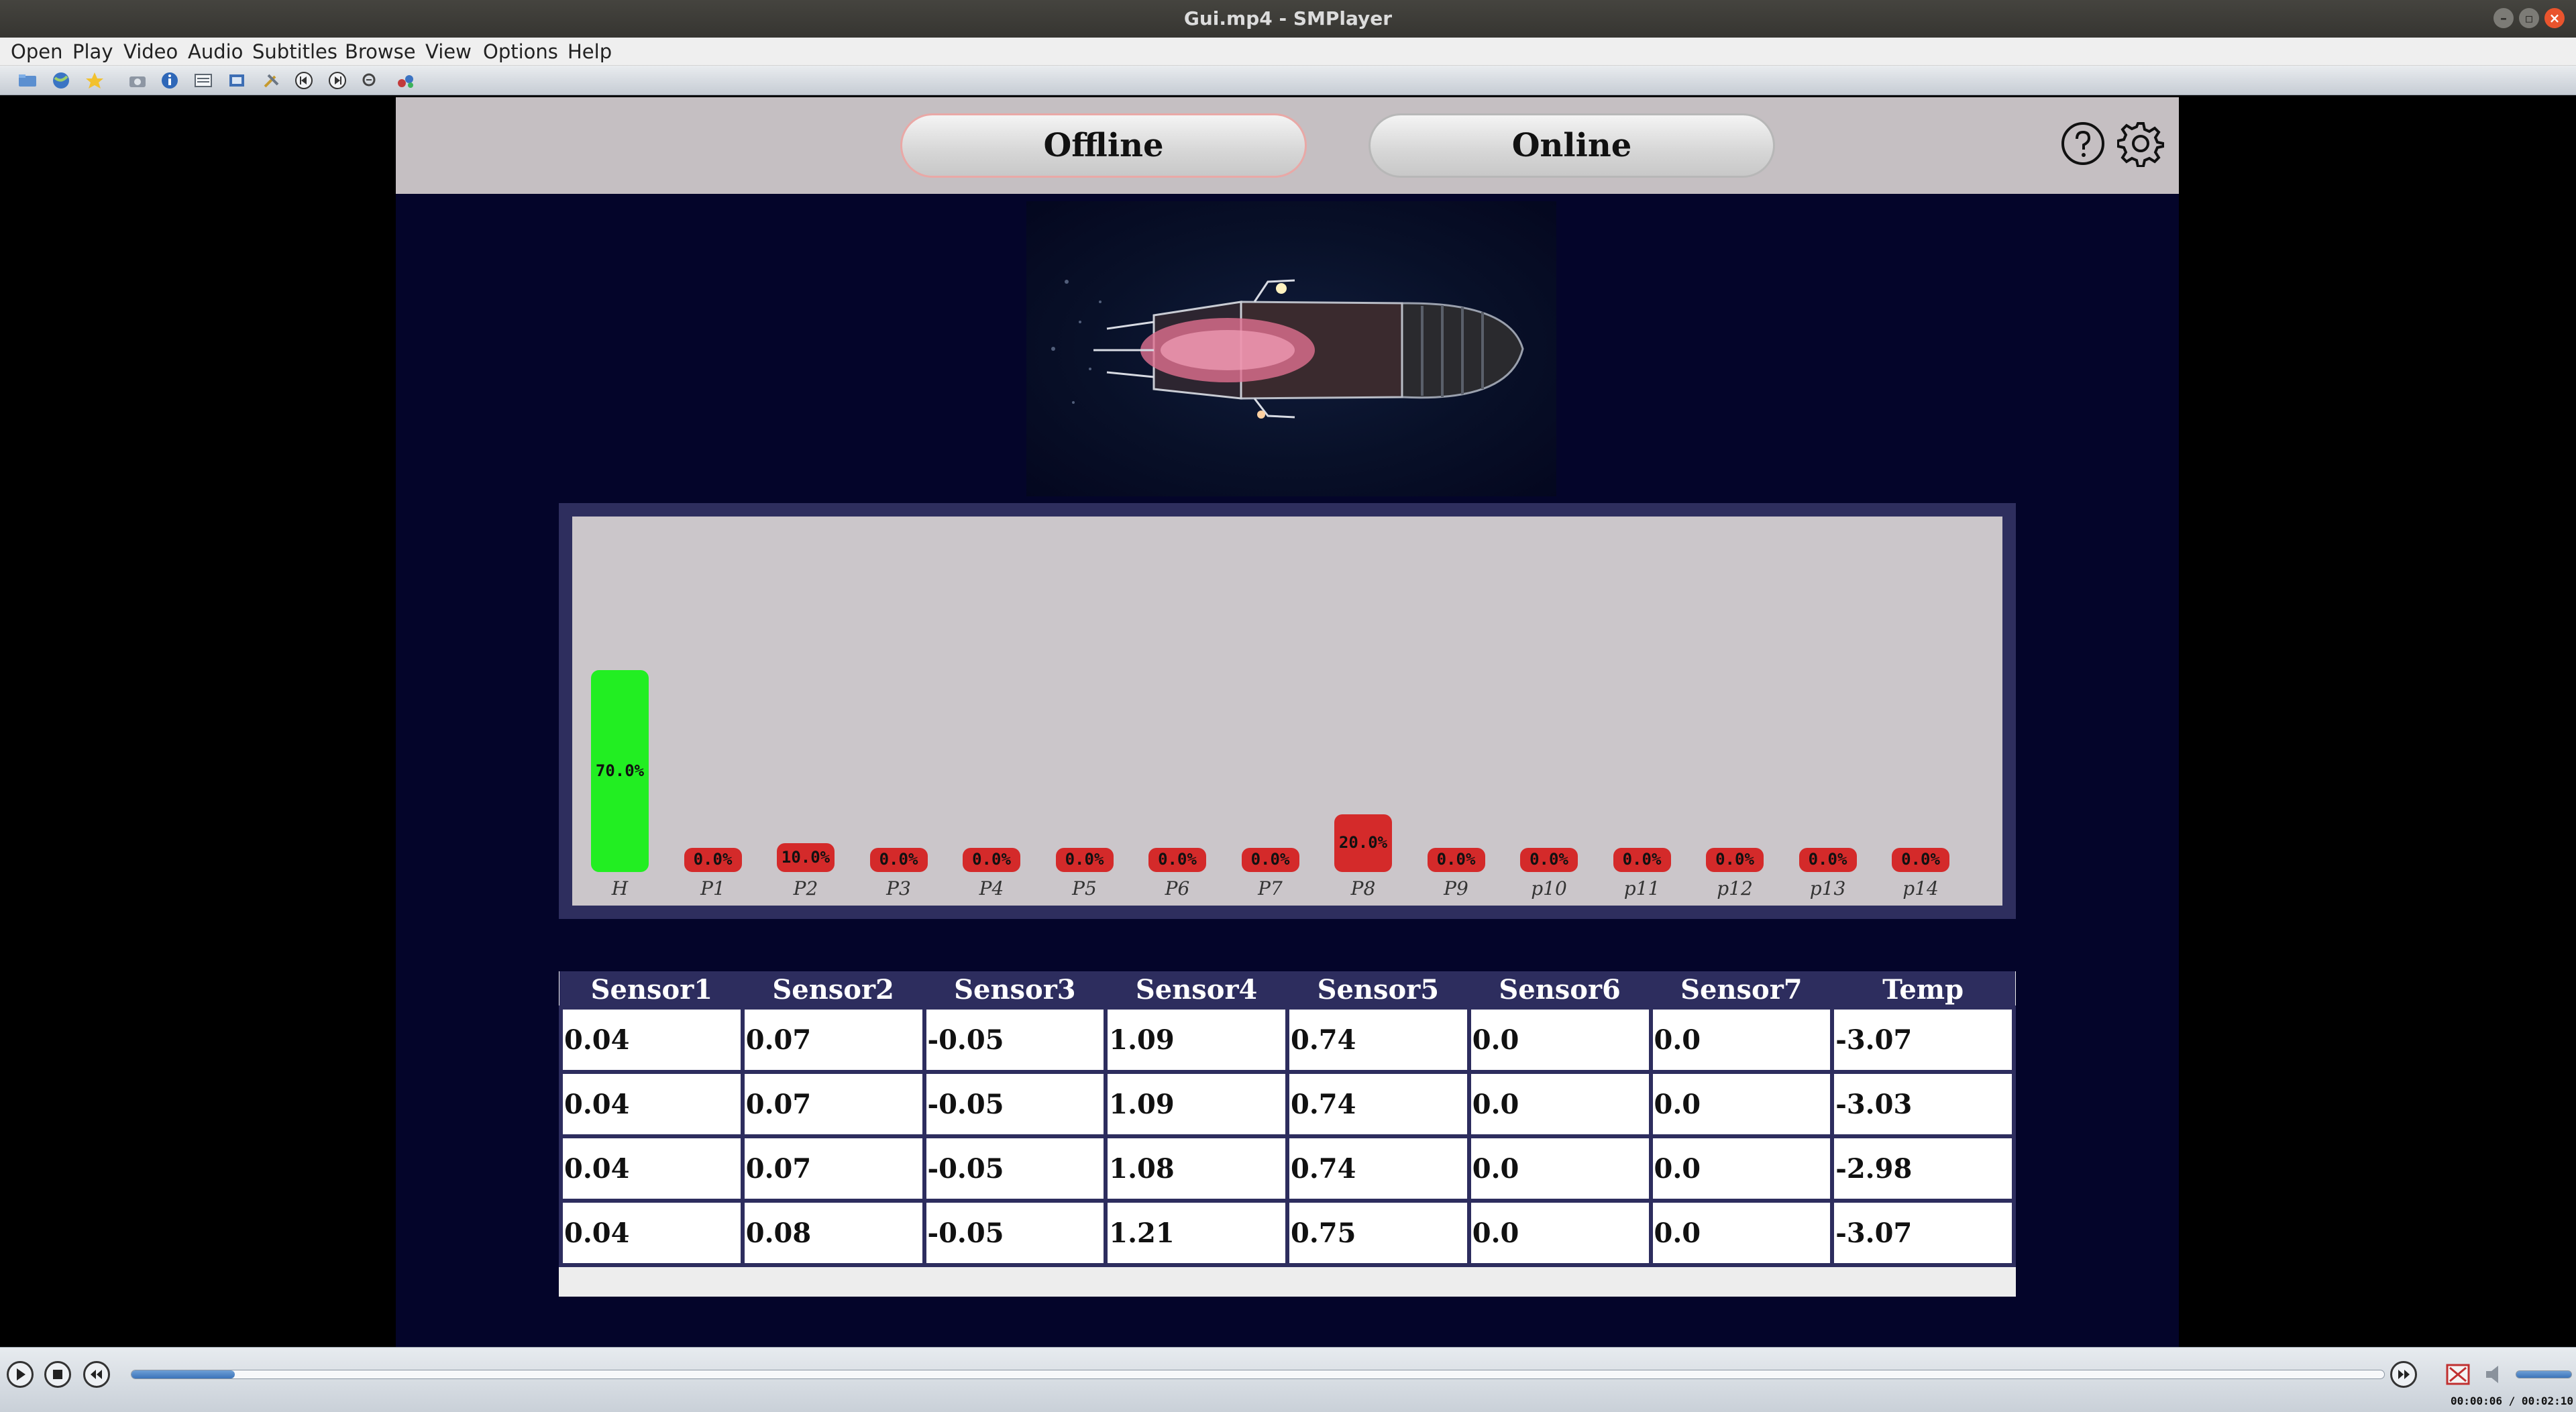 Image resolution: width=2576 pixels, height=1412 pixels. Describe the element at coordinates (1103, 145) in the screenshot. I see `tab-offline: Offline` at that location.